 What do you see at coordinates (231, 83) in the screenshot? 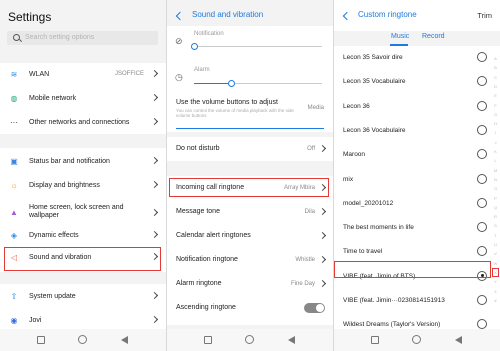
I see `alarm-slider-knob` at bounding box center [231, 83].